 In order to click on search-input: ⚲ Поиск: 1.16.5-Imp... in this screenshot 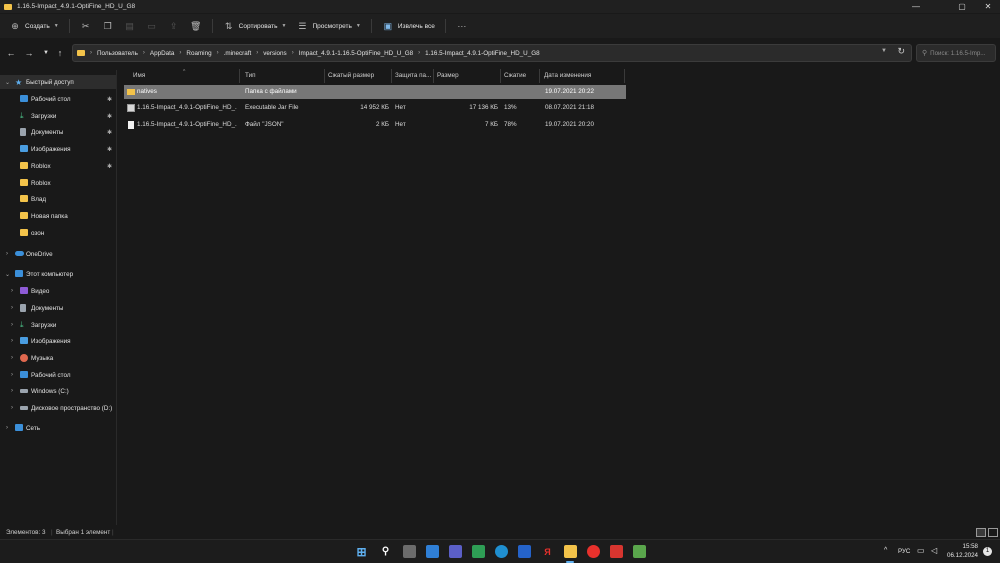, I will do `click(956, 53)`.